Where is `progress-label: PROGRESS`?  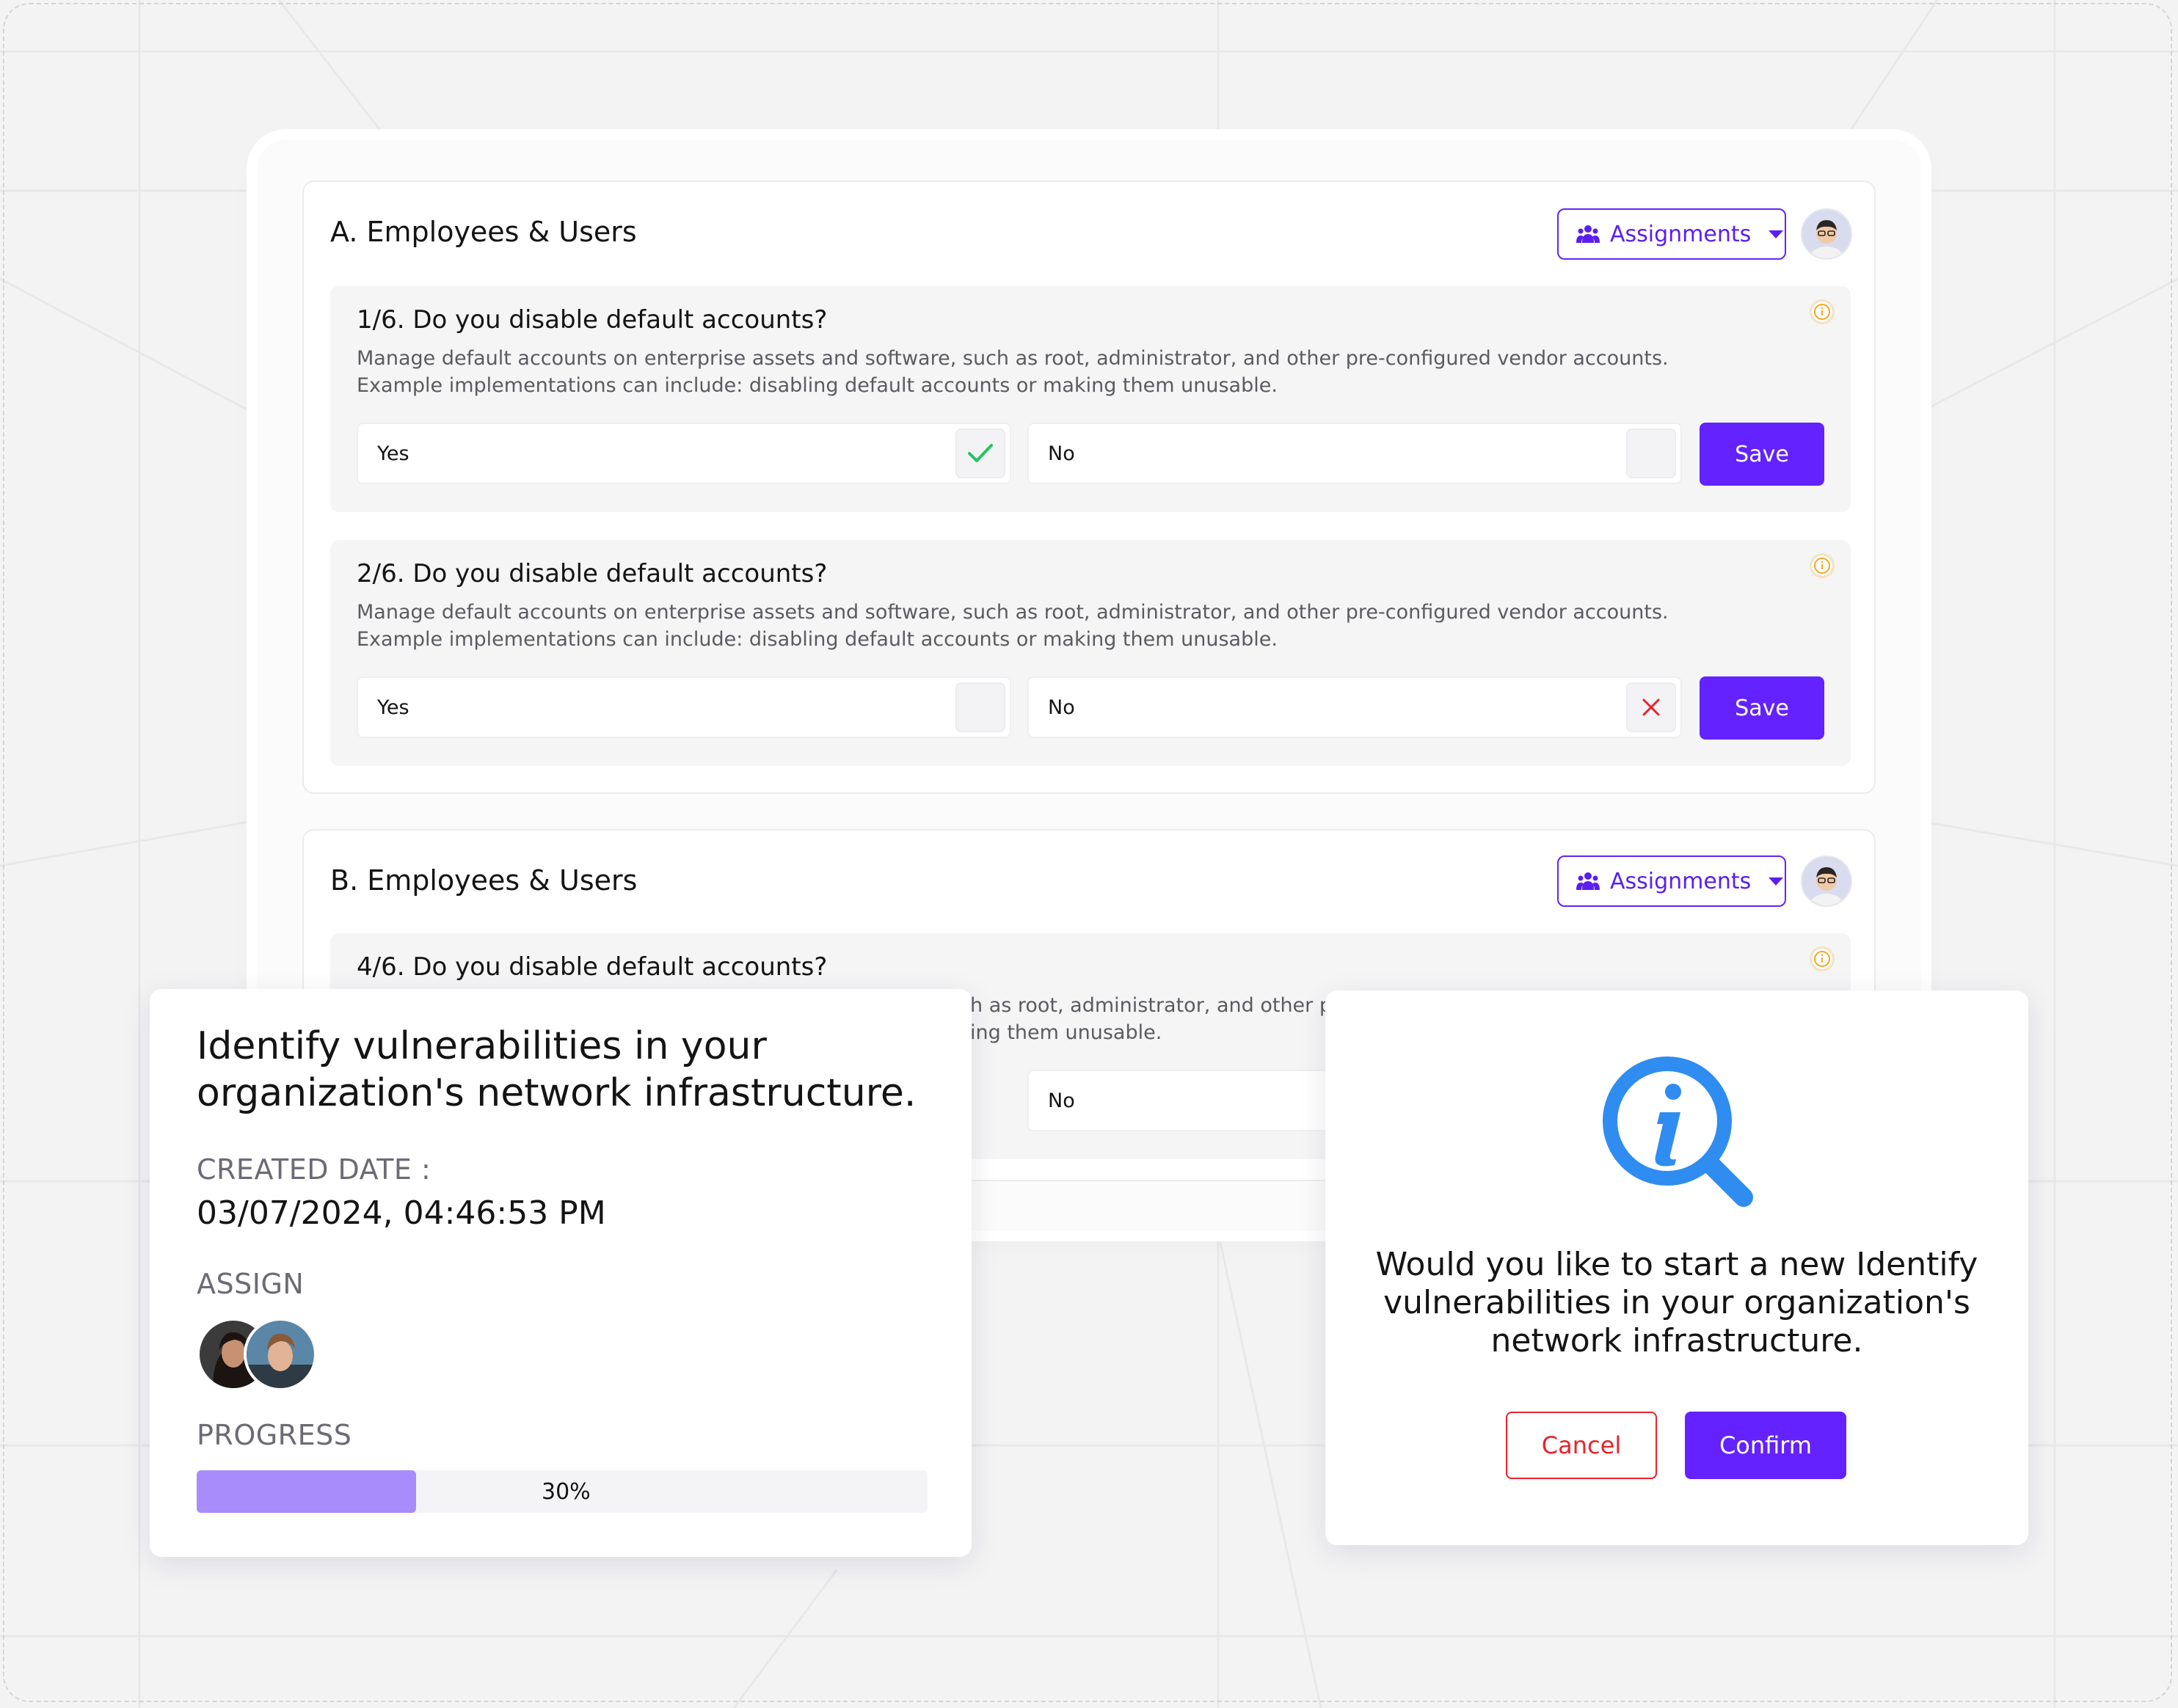 progress-label: PROGRESS is located at coordinates (274, 1435).